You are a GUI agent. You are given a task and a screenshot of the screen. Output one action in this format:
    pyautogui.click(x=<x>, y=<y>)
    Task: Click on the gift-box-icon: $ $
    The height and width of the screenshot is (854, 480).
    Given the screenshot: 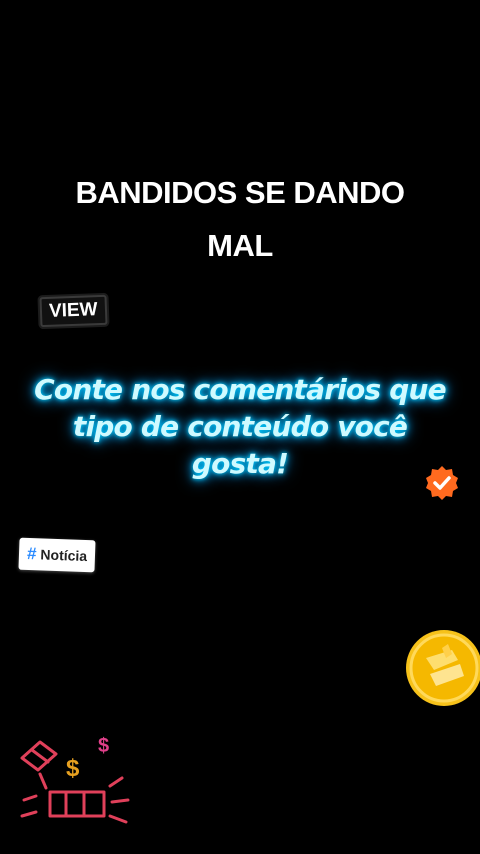 What is the action you would take?
    pyautogui.click(x=75, y=779)
    